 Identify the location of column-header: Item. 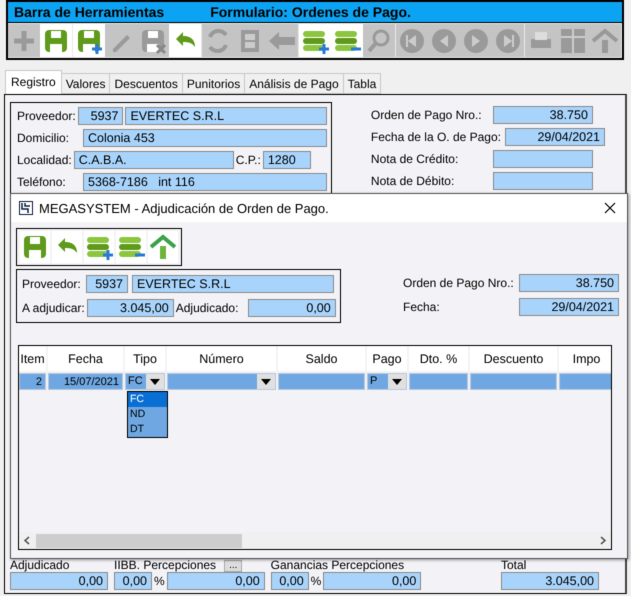
(32, 358).